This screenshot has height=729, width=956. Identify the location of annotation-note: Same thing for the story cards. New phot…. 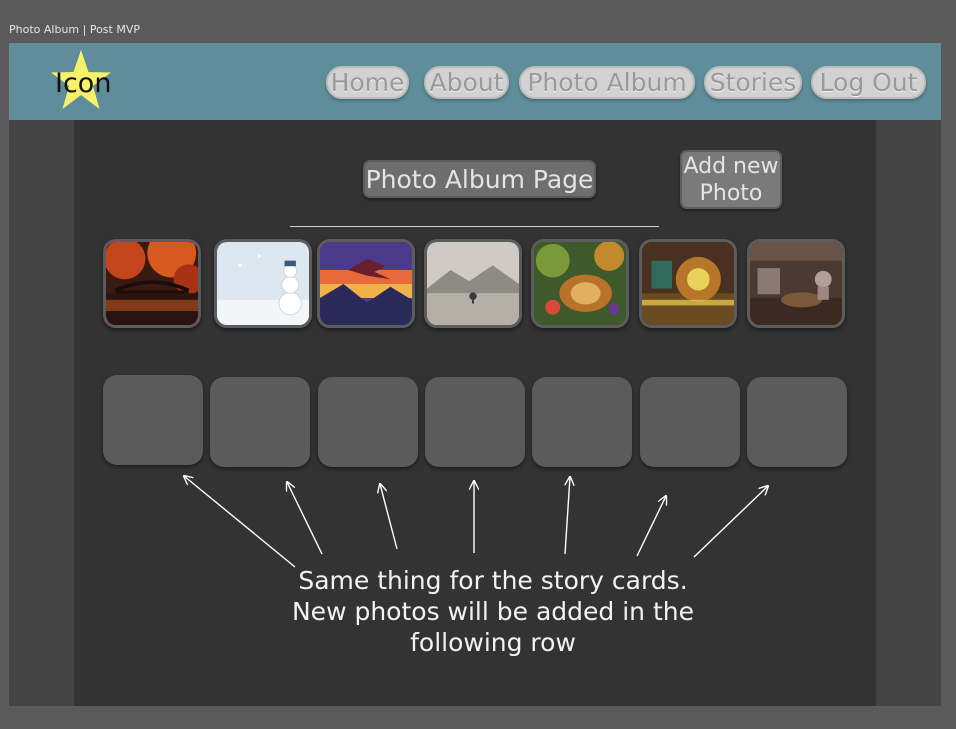
(493, 611).